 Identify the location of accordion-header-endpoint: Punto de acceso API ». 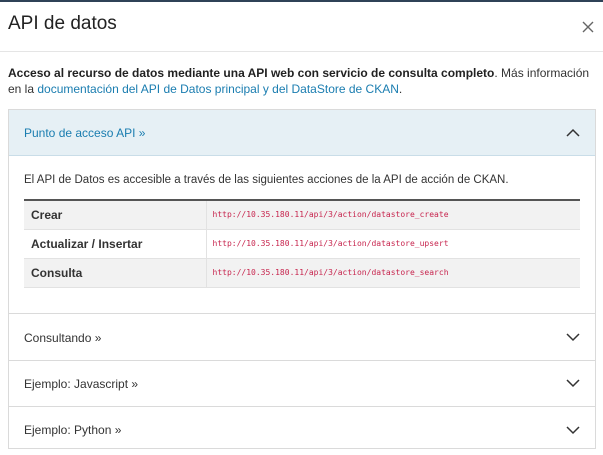
(302, 133).